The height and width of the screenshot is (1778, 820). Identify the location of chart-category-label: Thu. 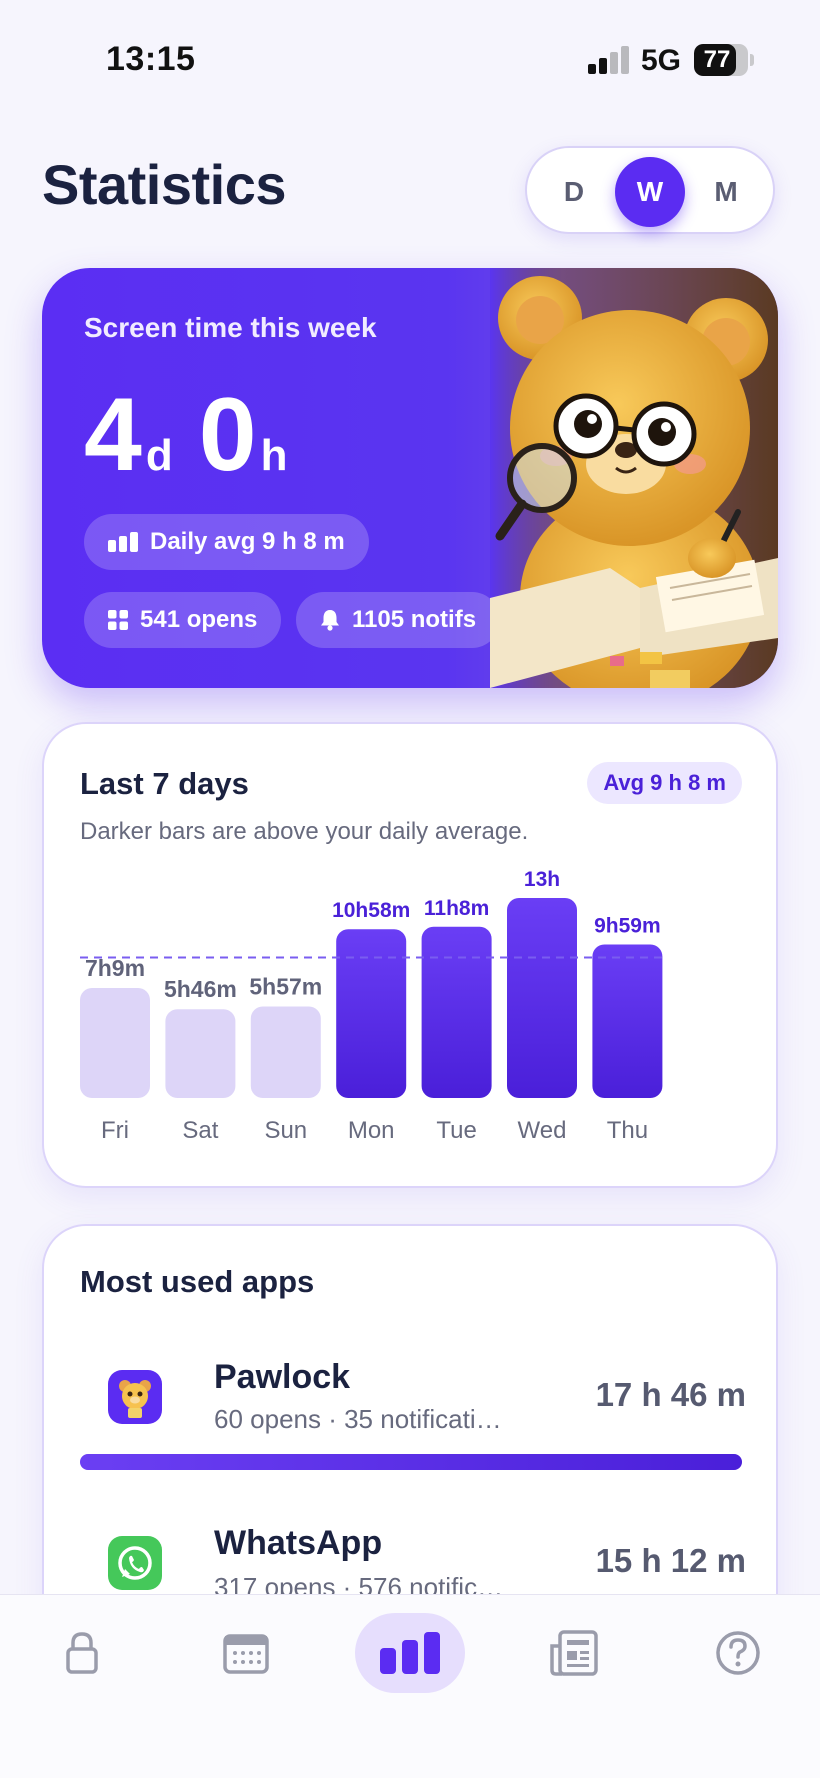
(627, 1130).